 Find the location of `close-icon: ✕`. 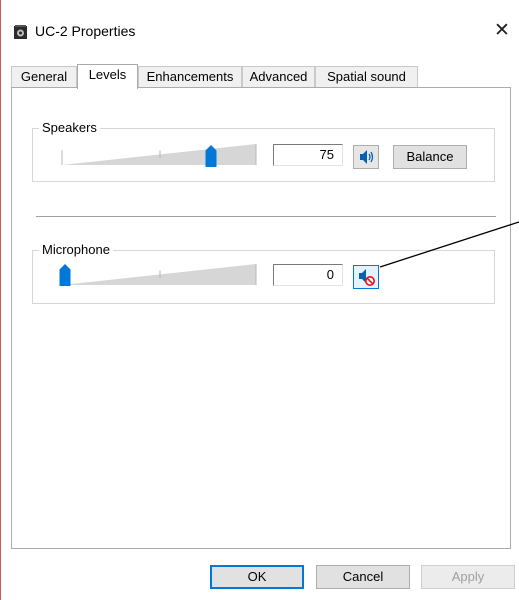

close-icon: ✕ is located at coordinates (502, 30).